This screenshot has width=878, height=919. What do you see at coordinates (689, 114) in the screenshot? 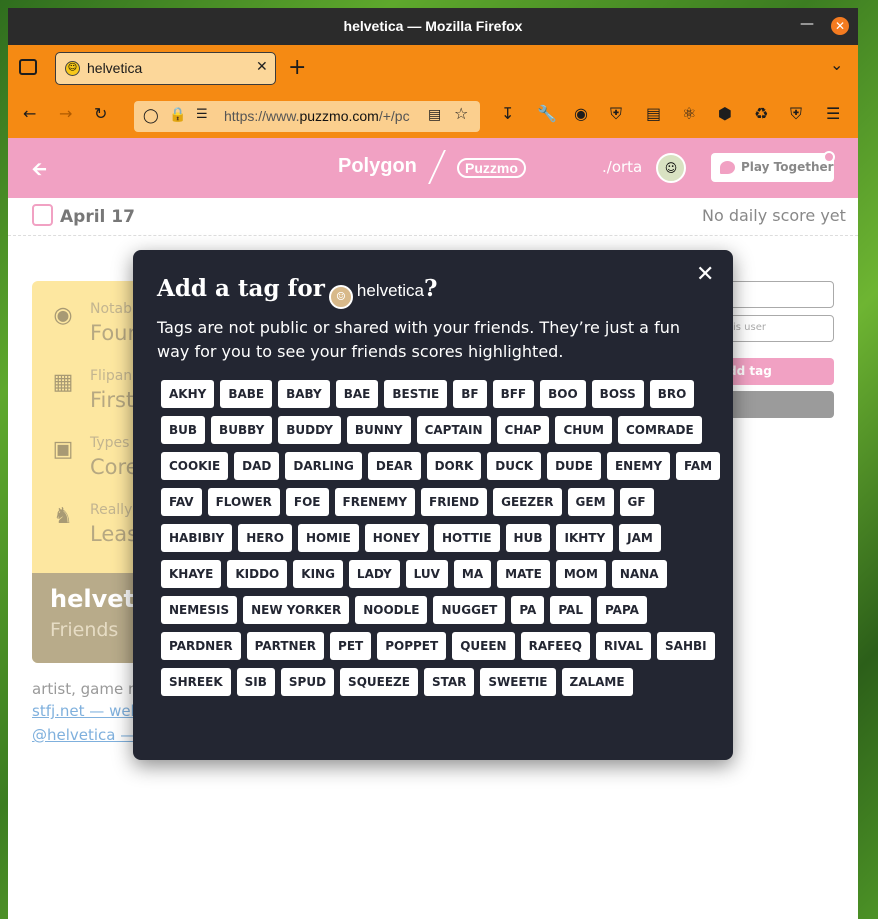
I see `react-devtools-icon: ⚛` at bounding box center [689, 114].